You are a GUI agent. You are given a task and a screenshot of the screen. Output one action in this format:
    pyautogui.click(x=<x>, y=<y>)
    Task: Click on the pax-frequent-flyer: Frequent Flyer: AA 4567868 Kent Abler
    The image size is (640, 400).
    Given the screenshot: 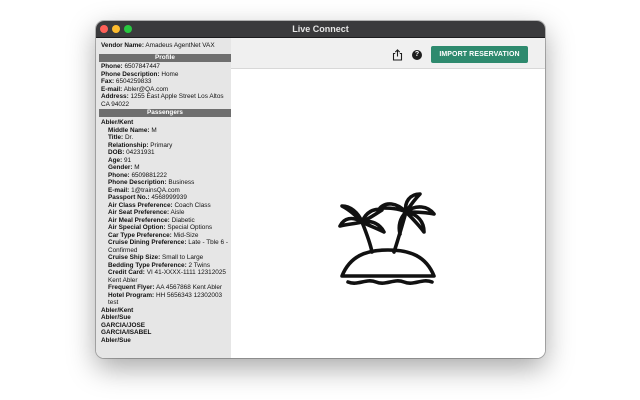 What is the action you would take?
    pyautogui.click(x=169, y=288)
    